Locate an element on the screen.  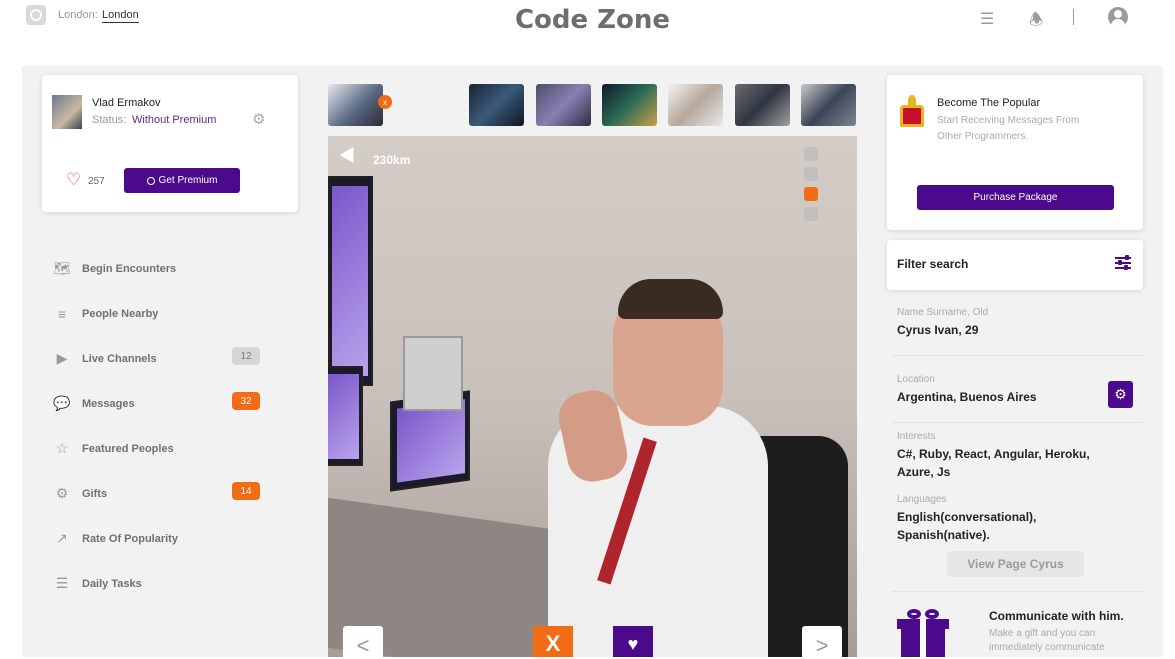
location-label: Location is located at coordinates (916, 379).